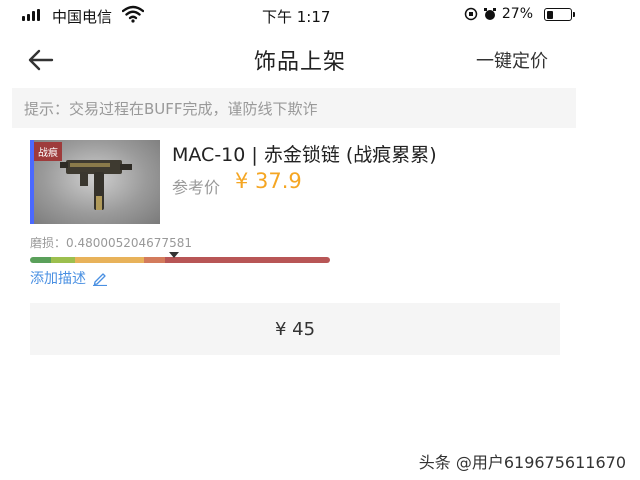 Image resolution: width=640 pixels, height=480 pixels. Describe the element at coordinates (171, 109) in the screenshot. I see `tip-text: 提示：交易过程在BUFF完成，谨防线下欺诈` at that location.